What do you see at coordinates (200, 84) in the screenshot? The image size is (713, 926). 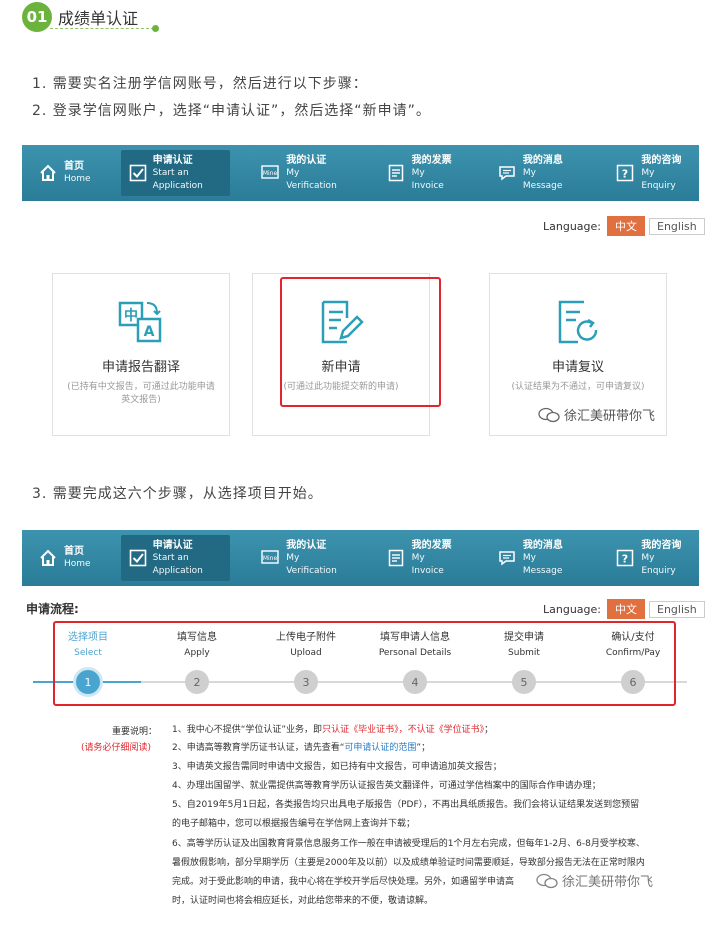 I see `step-text-1: 1. 需要实名注册学信网账号，然后进行以下步骤：` at bounding box center [200, 84].